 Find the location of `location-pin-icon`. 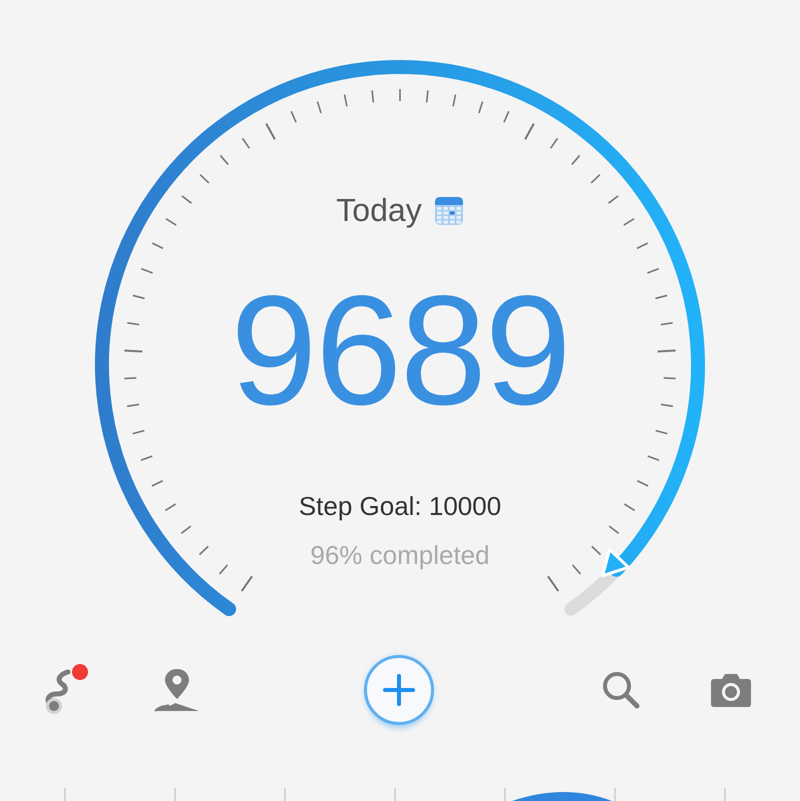

location-pin-icon is located at coordinates (177, 690).